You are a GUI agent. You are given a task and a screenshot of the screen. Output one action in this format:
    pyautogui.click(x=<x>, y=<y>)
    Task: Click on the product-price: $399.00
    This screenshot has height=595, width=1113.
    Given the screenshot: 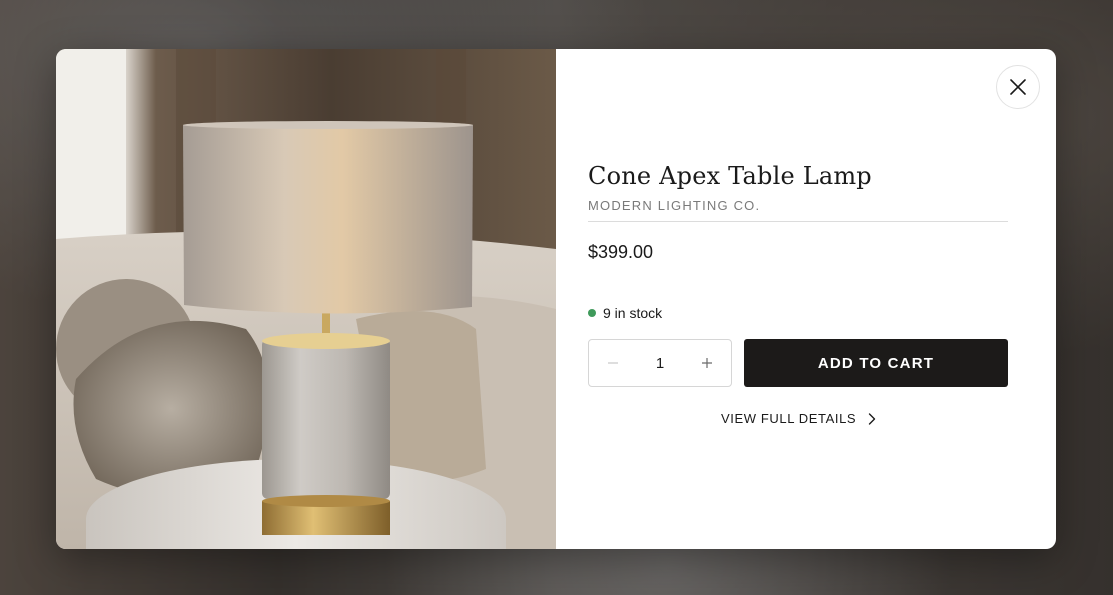 What is the action you would take?
    pyautogui.click(x=621, y=252)
    